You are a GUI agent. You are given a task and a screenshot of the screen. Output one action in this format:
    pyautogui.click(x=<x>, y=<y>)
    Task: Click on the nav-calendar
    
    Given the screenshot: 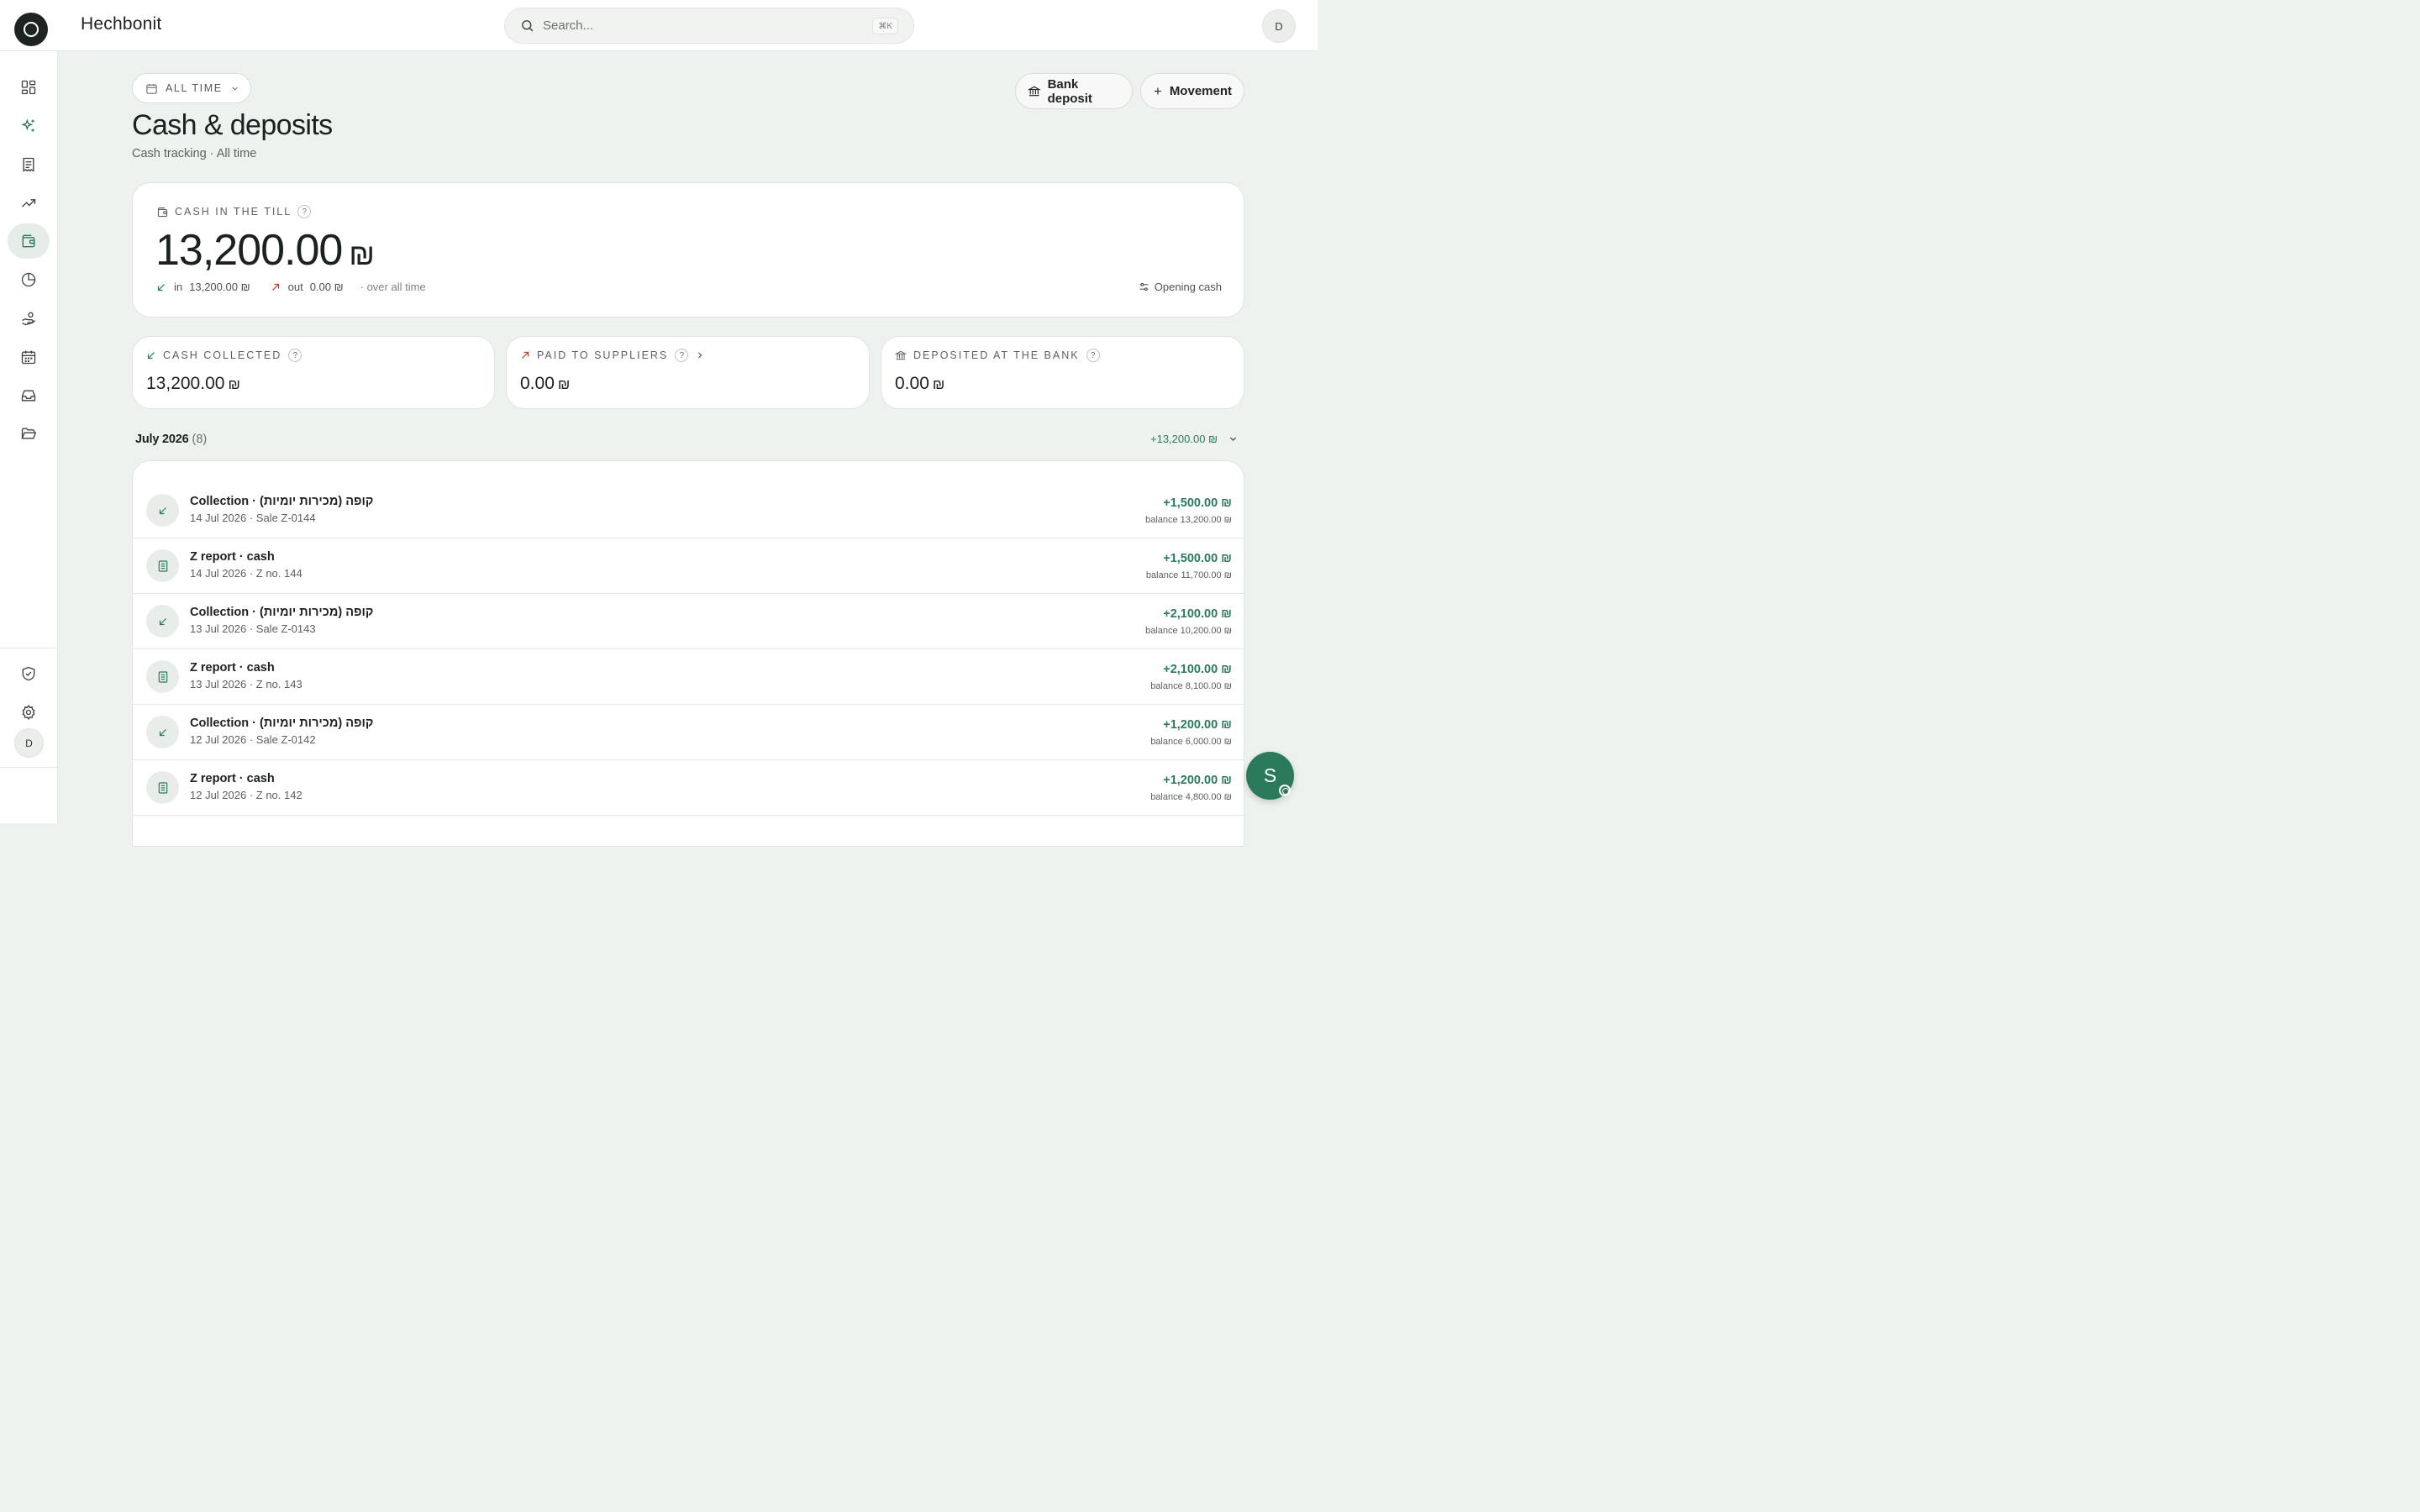 What is the action you would take?
    pyautogui.click(x=29, y=357)
    